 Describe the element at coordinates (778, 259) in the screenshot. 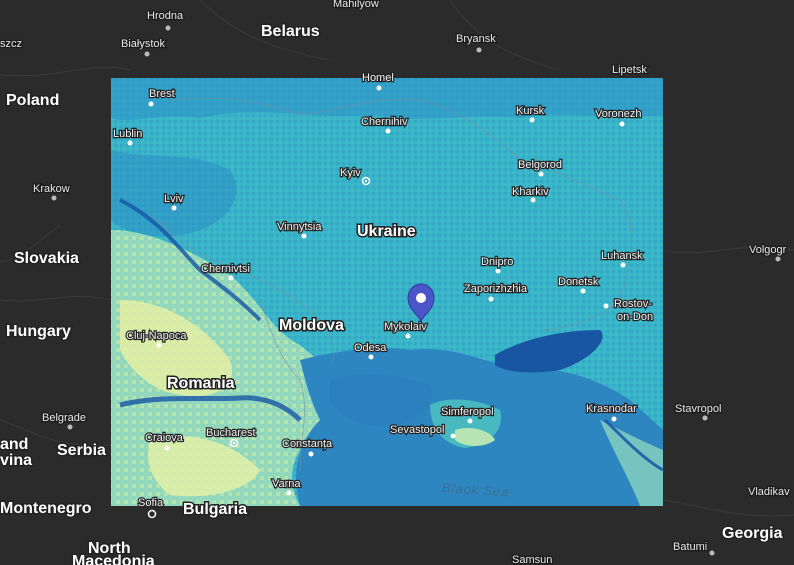

I see `city-dot-volgograd` at that location.